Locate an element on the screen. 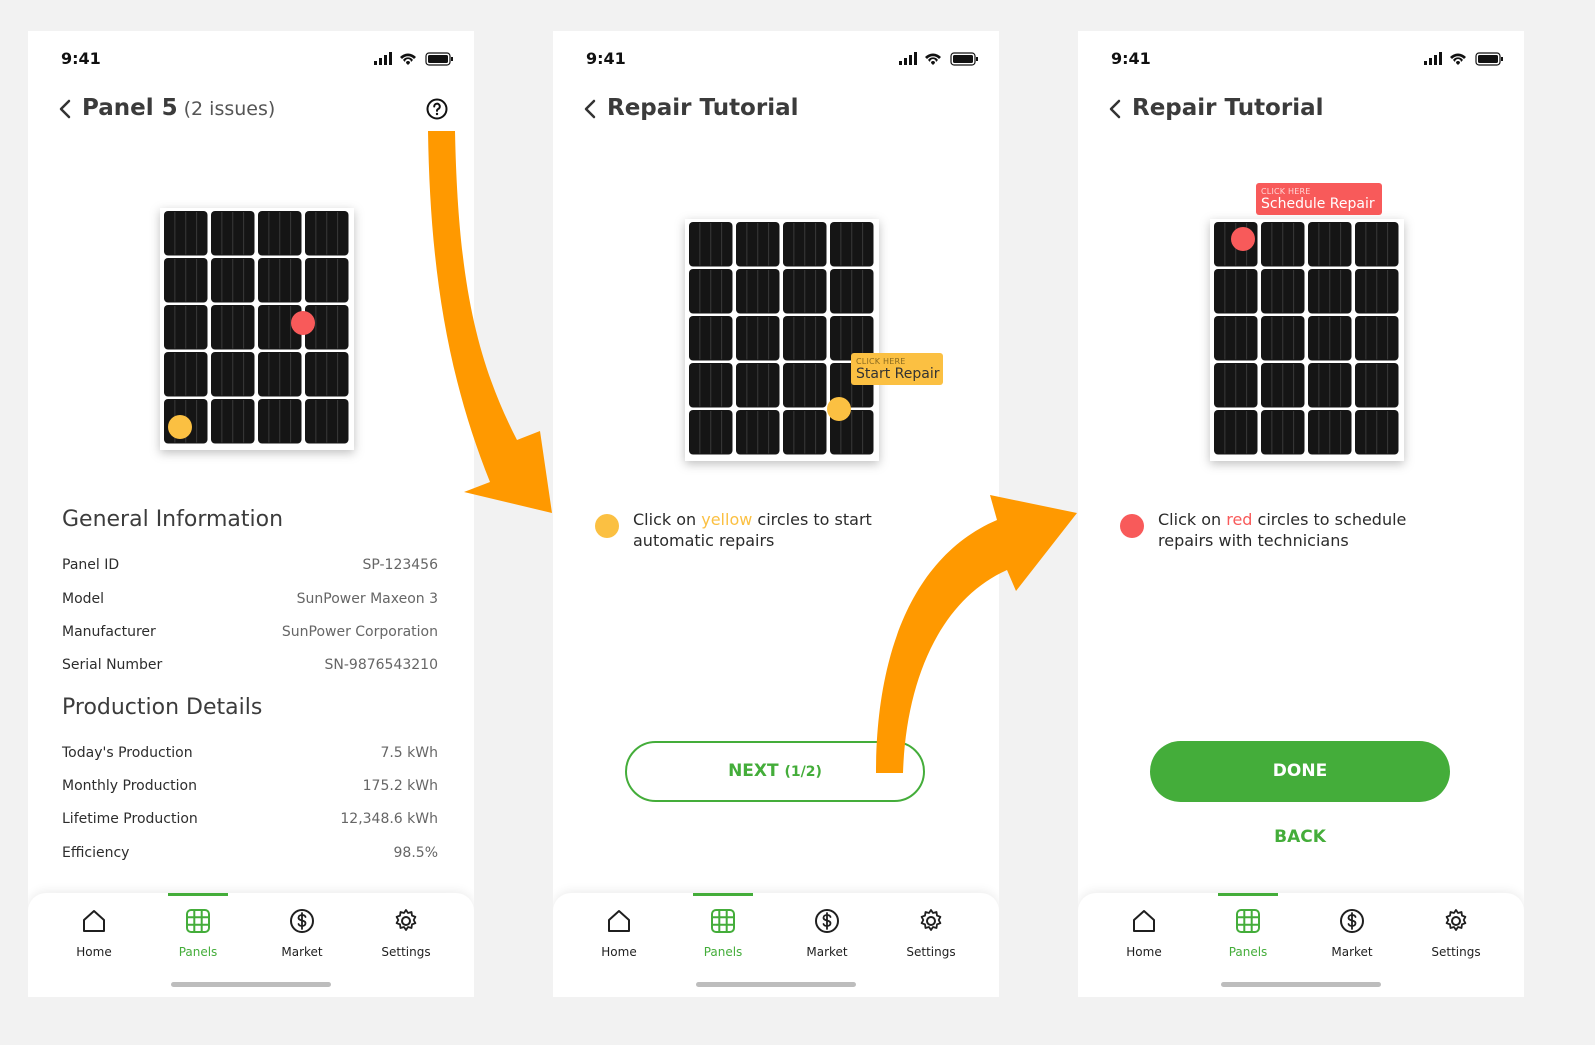  info-row-monthly: Monthly Production 175.2 kWh is located at coordinates (250, 786).